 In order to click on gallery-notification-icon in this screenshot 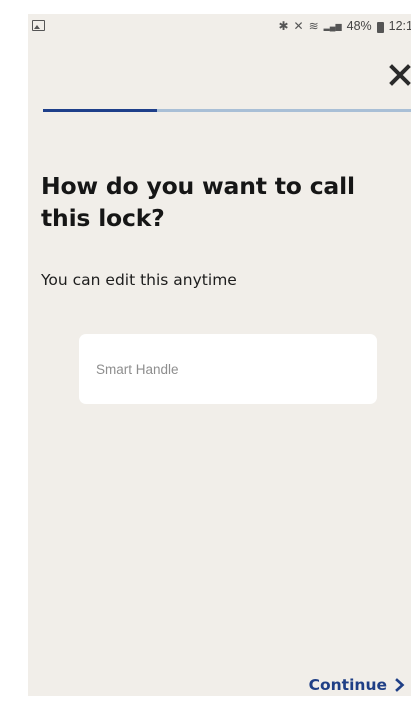, I will do `click(38, 27)`.